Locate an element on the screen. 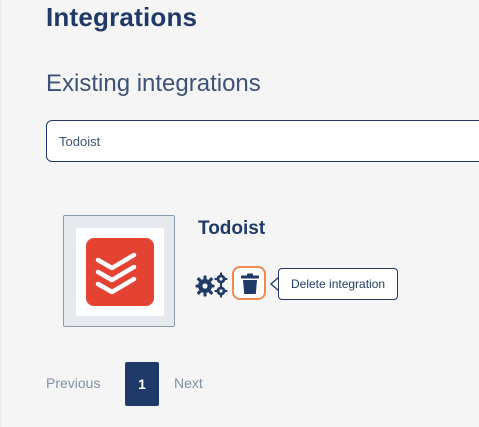 The height and width of the screenshot is (427, 479). page-number-current: 1 is located at coordinates (142, 384).